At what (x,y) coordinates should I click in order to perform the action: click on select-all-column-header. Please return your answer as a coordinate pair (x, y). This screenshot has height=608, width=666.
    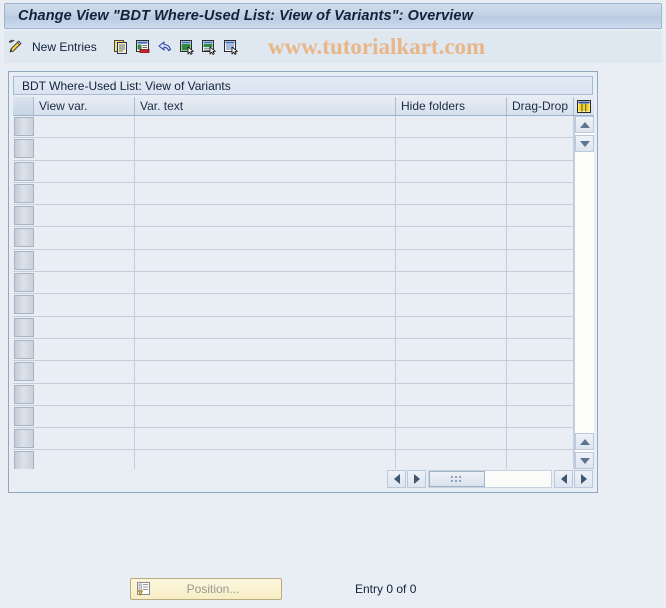
    Looking at the image, I should click on (23, 106).